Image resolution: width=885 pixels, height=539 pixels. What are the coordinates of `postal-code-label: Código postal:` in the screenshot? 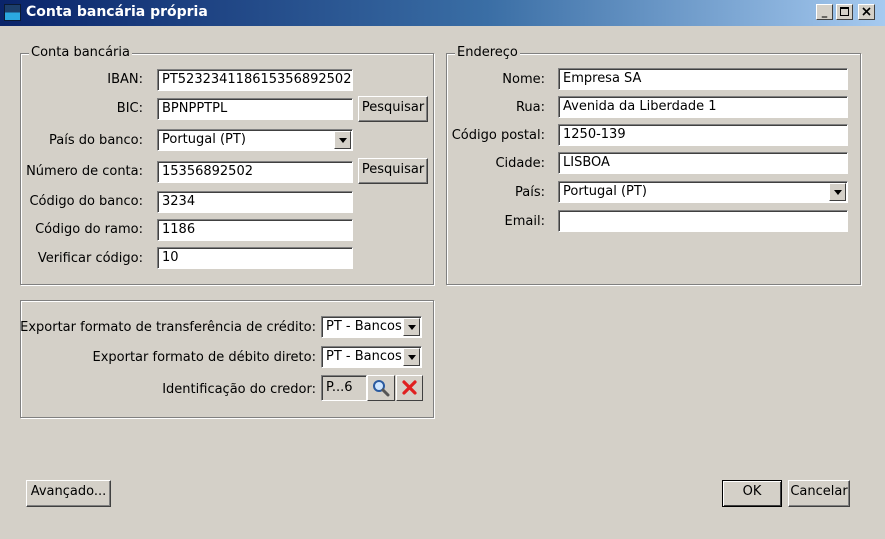 It's located at (498, 135).